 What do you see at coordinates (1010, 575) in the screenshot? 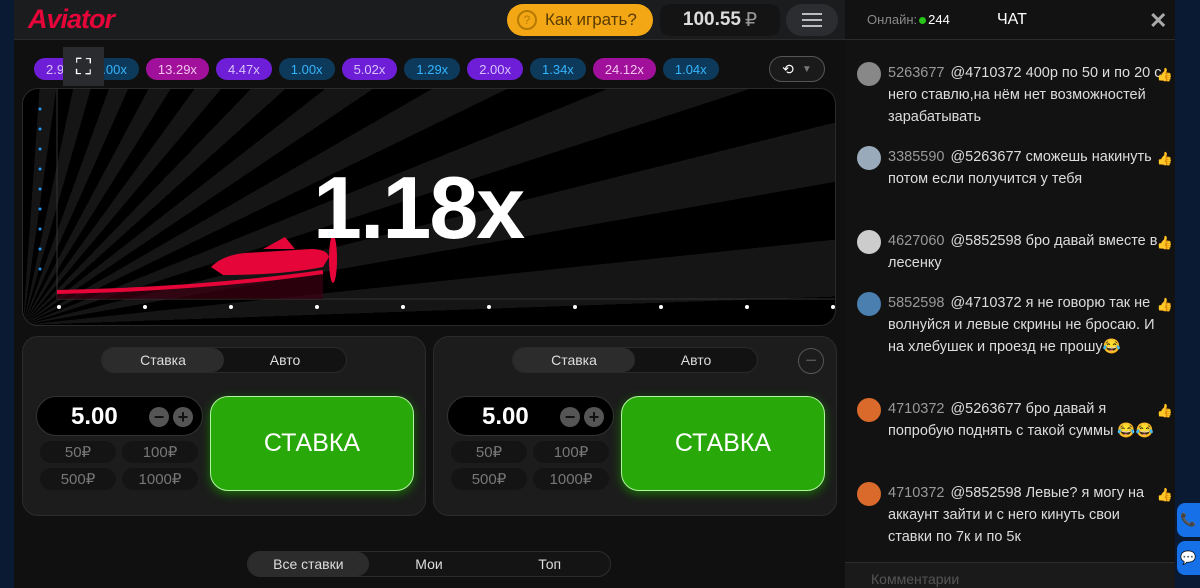
I see `comment-input: Комментарии` at bounding box center [1010, 575].